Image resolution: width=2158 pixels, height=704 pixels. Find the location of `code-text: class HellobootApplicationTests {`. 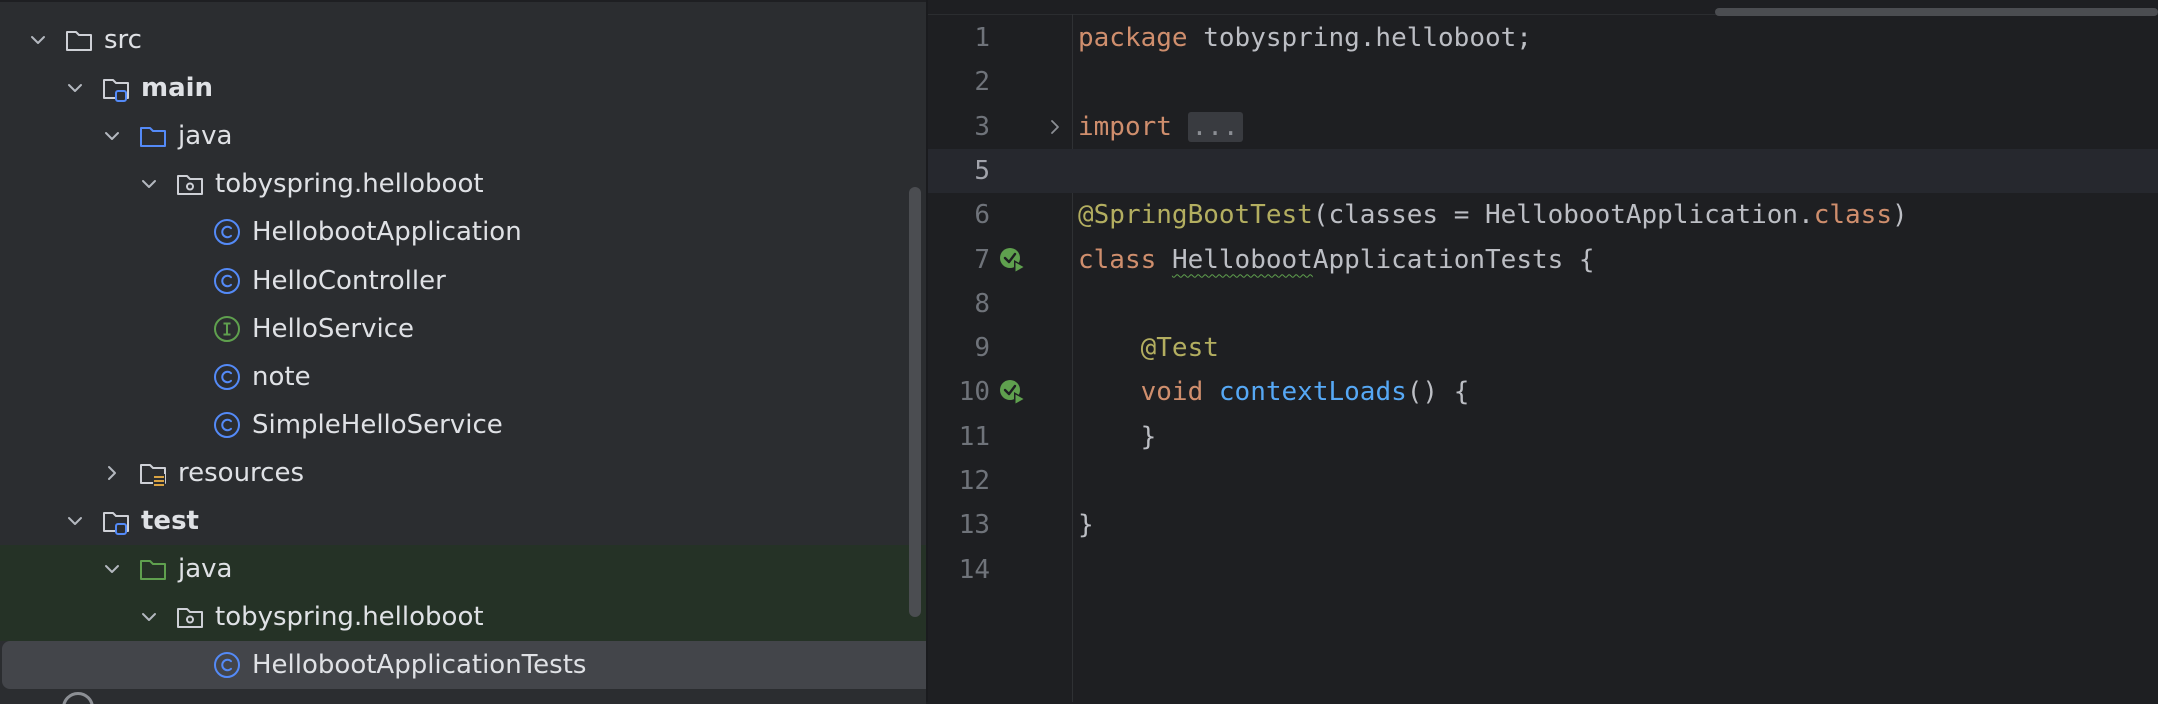

code-text: class HellobootApplicationTests { is located at coordinates (1336, 260).